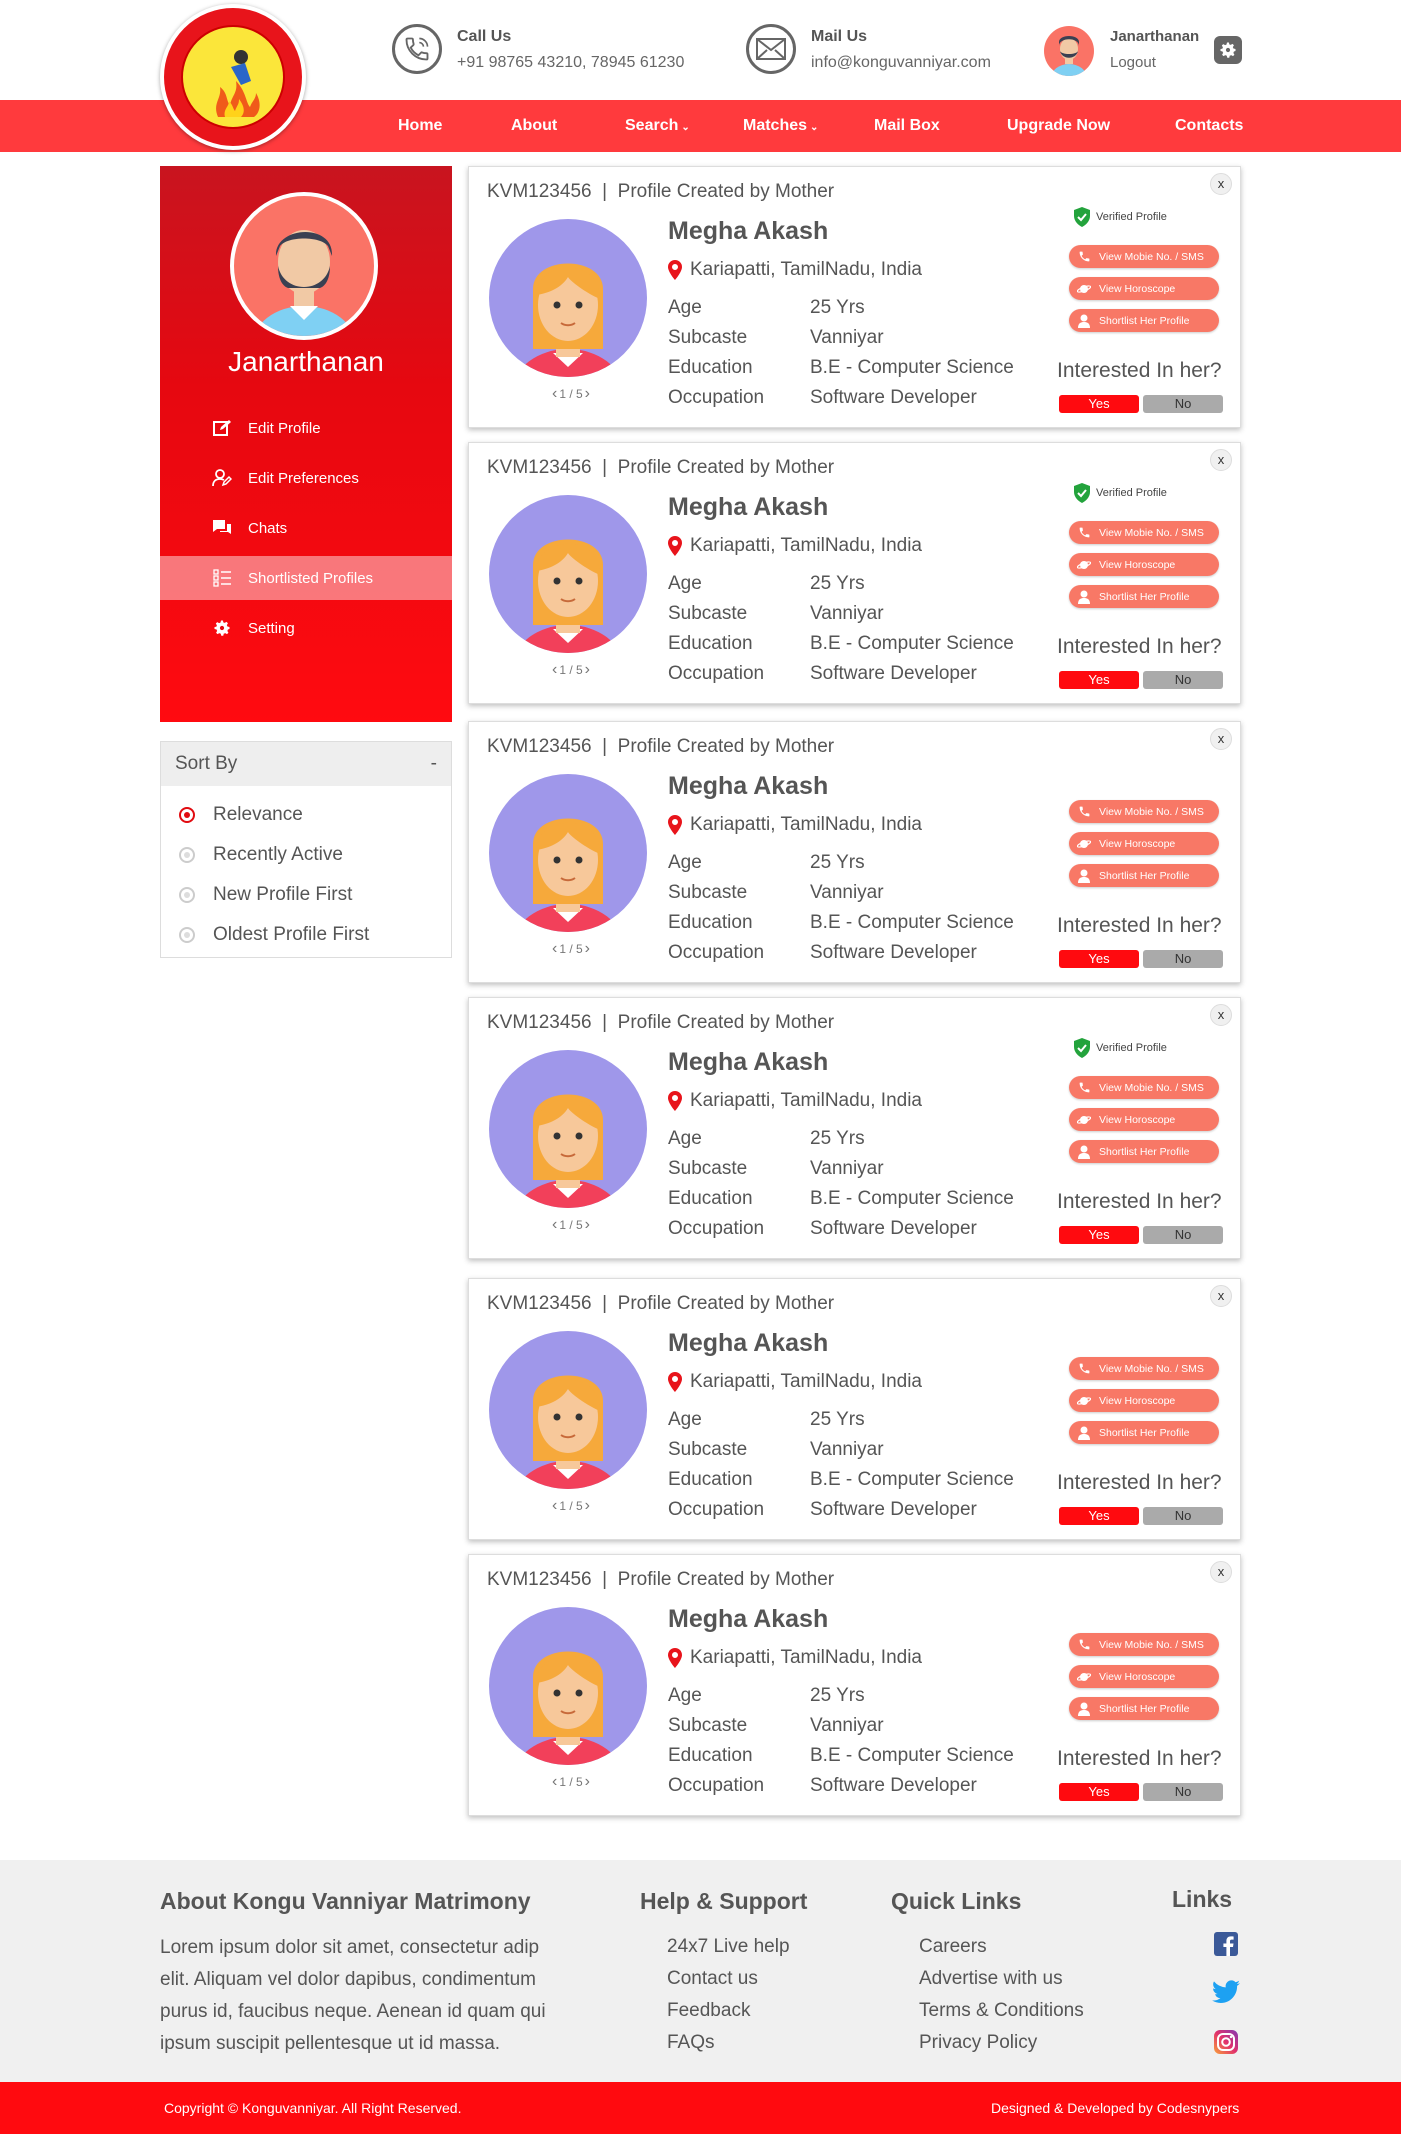 The image size is (1401, 2134). Describe the element at coordinates (691, 2043) in the screenshot. I see `footer-link-faqs: FAQs` at that location.